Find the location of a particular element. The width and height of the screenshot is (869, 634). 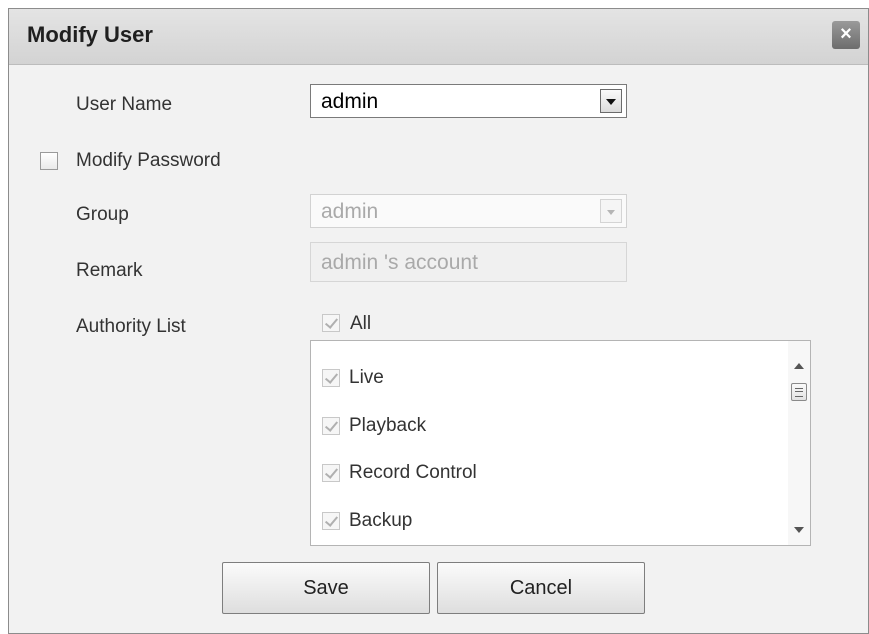

close-icon: × is located at coordinates (846, 34).